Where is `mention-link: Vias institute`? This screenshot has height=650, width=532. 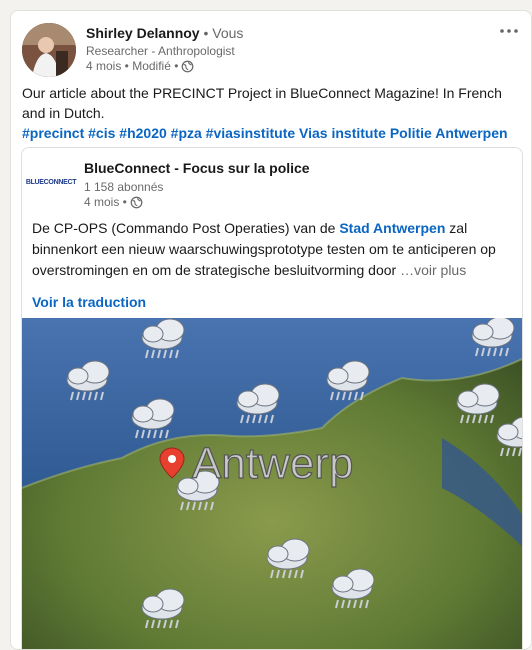
mention-link: Vias institute is located at coordinates (342, 133).